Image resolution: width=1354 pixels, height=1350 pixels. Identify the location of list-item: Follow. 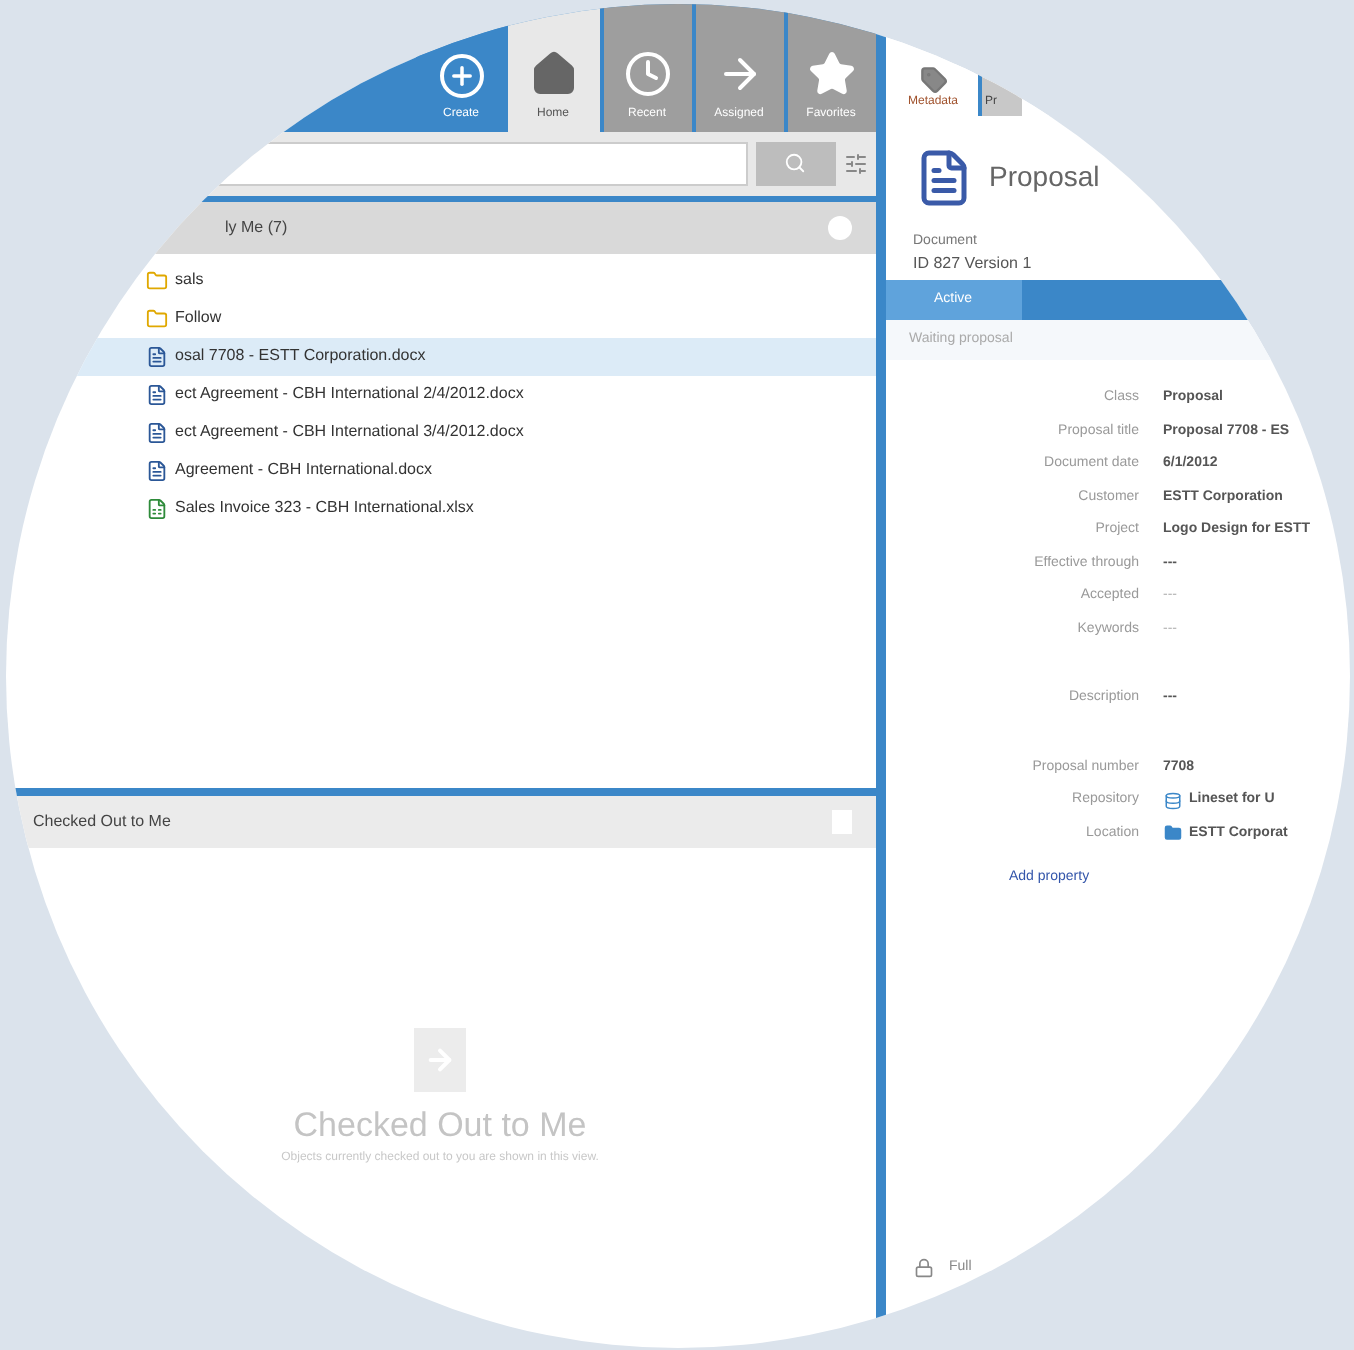
(440, 318).